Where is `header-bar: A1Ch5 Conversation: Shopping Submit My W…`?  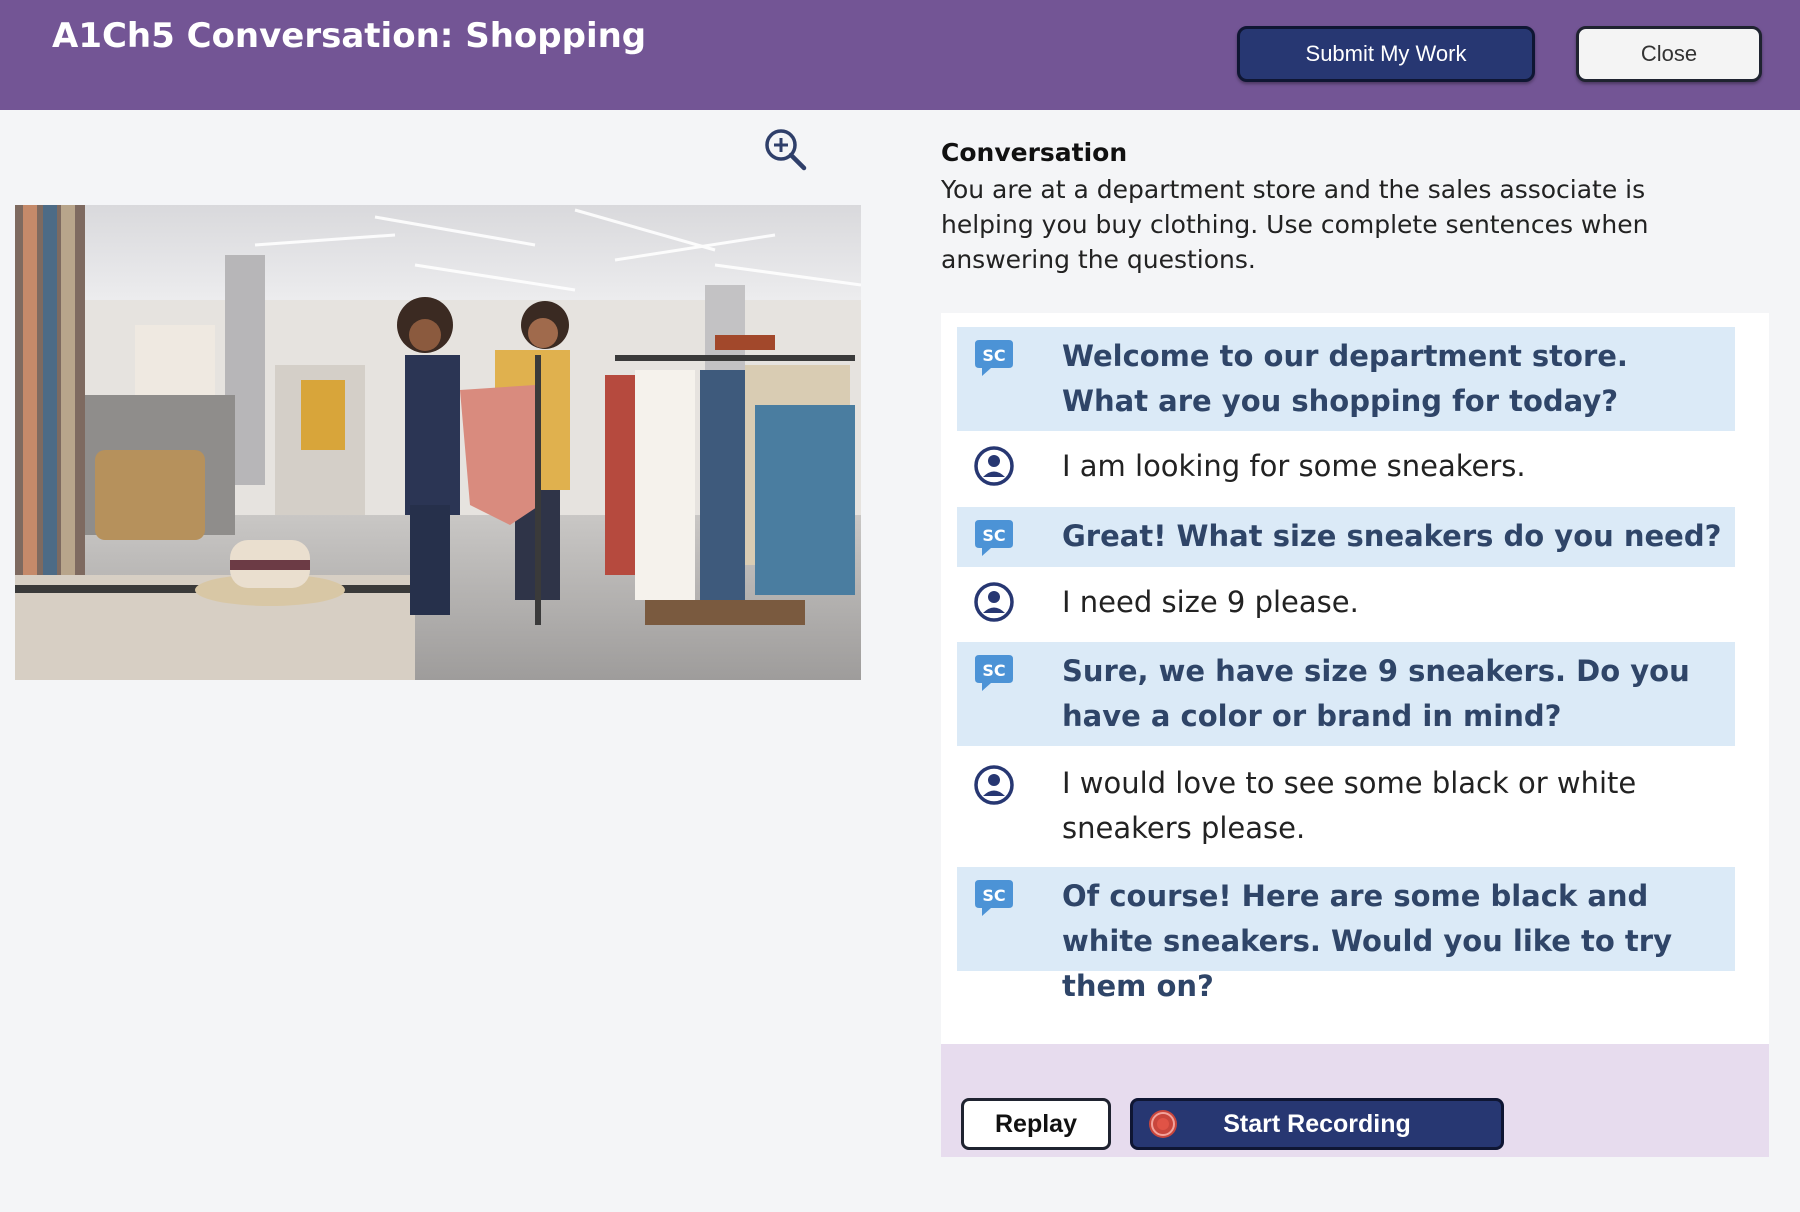
header-bar: A1Ch5 Conversation: Shopping Submit My W… is located at coordinates (900, 55).